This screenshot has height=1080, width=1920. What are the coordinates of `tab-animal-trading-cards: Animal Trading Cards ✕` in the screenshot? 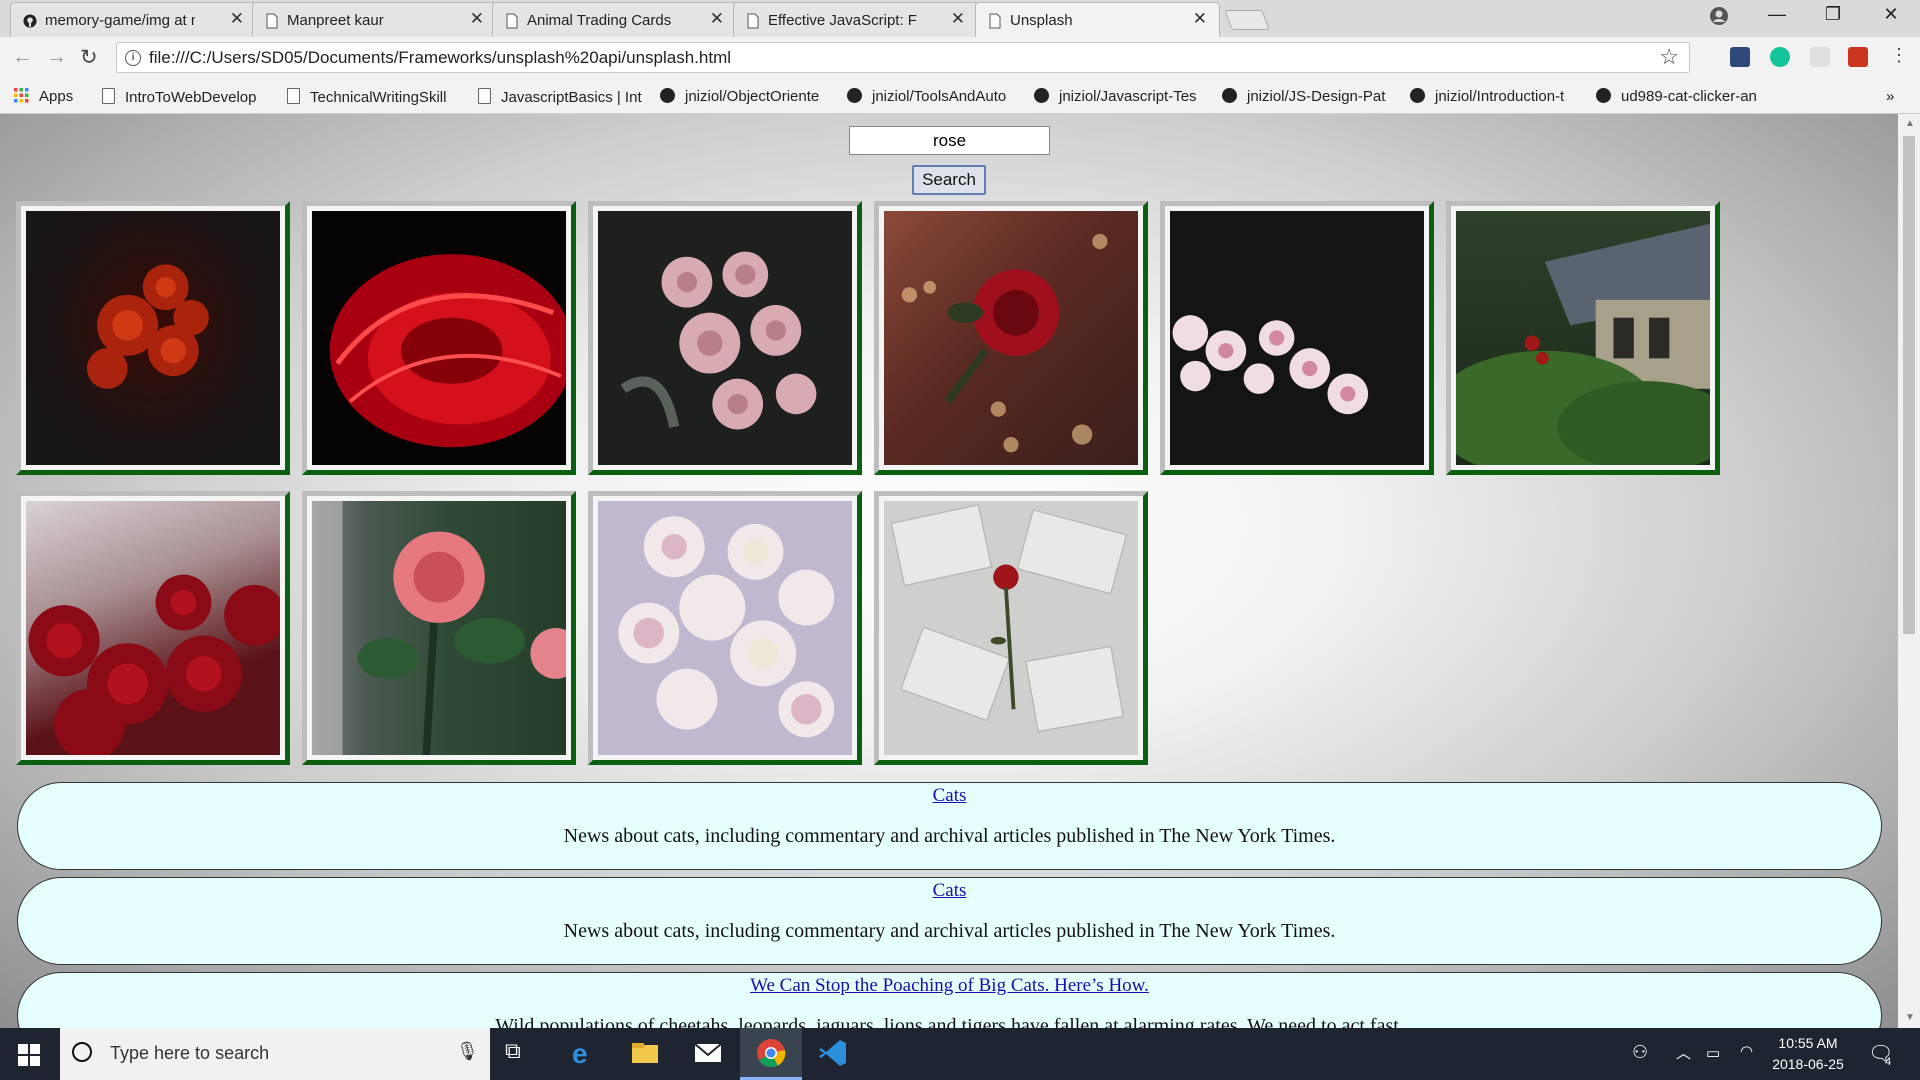 It's located at (614, 19).